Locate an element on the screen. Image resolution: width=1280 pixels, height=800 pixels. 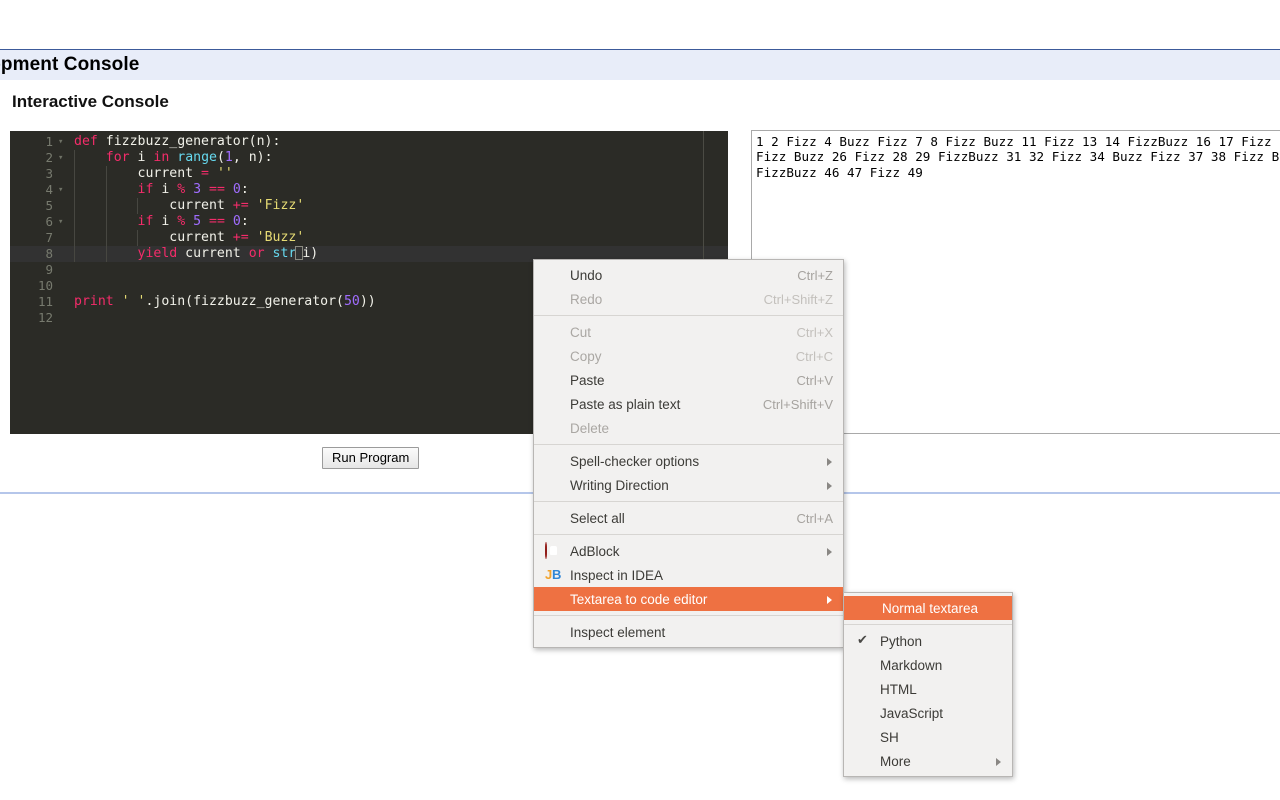
menu-item-undo: Undo Ctrl+Z is located at coordinates (688, 275).